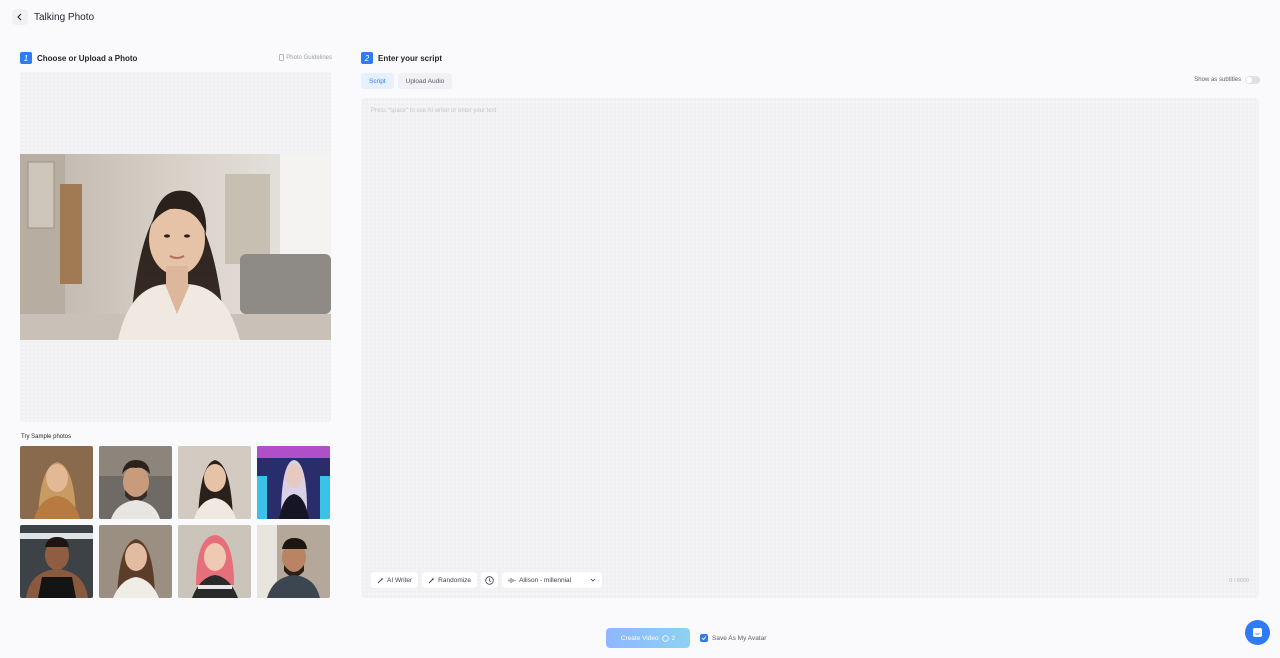 The height and width of the screenshot is (658, 1280). Describe the element at coordinates (455, 580) in the screenshot. I see `randomize-label: Randomize` at that location.